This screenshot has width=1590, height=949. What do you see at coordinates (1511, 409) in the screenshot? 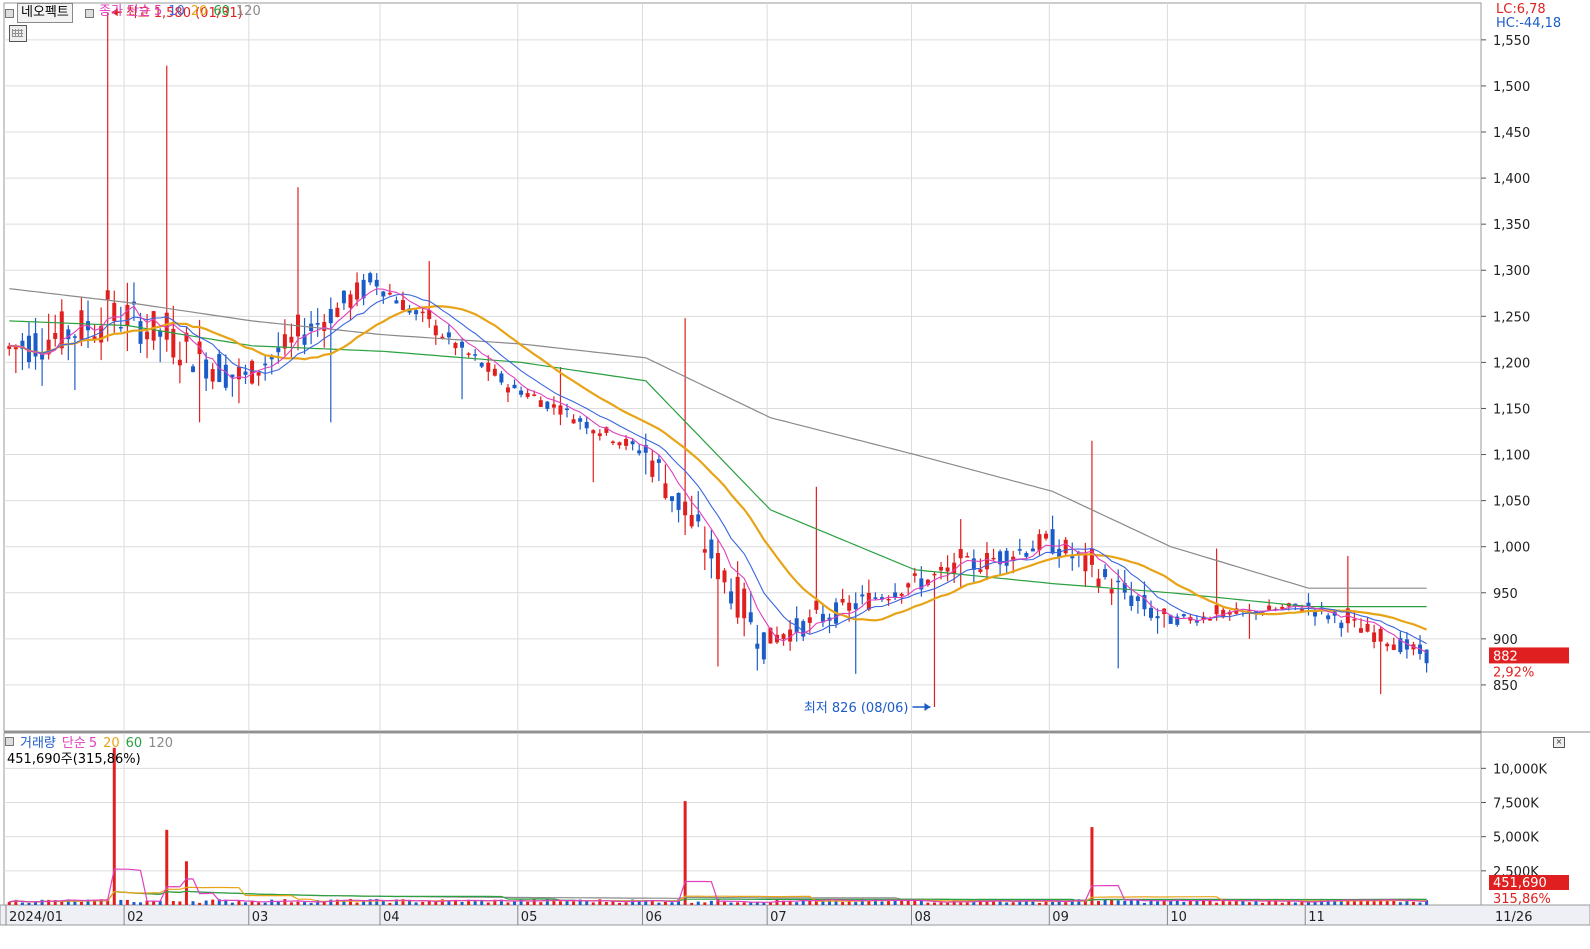
I see `price-tick-label: 1,150` at bounding box center [1511, 409].